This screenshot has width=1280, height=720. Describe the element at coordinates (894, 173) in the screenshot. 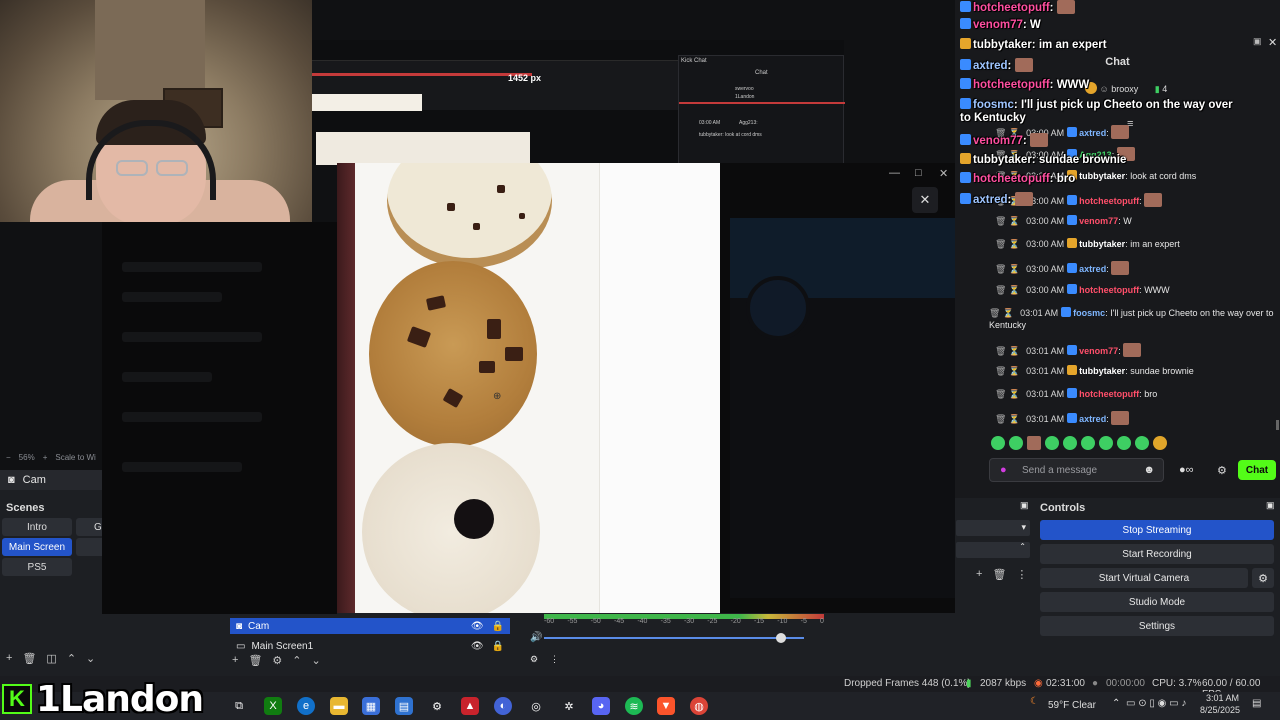

I see `minimize-icon: —` at that location.